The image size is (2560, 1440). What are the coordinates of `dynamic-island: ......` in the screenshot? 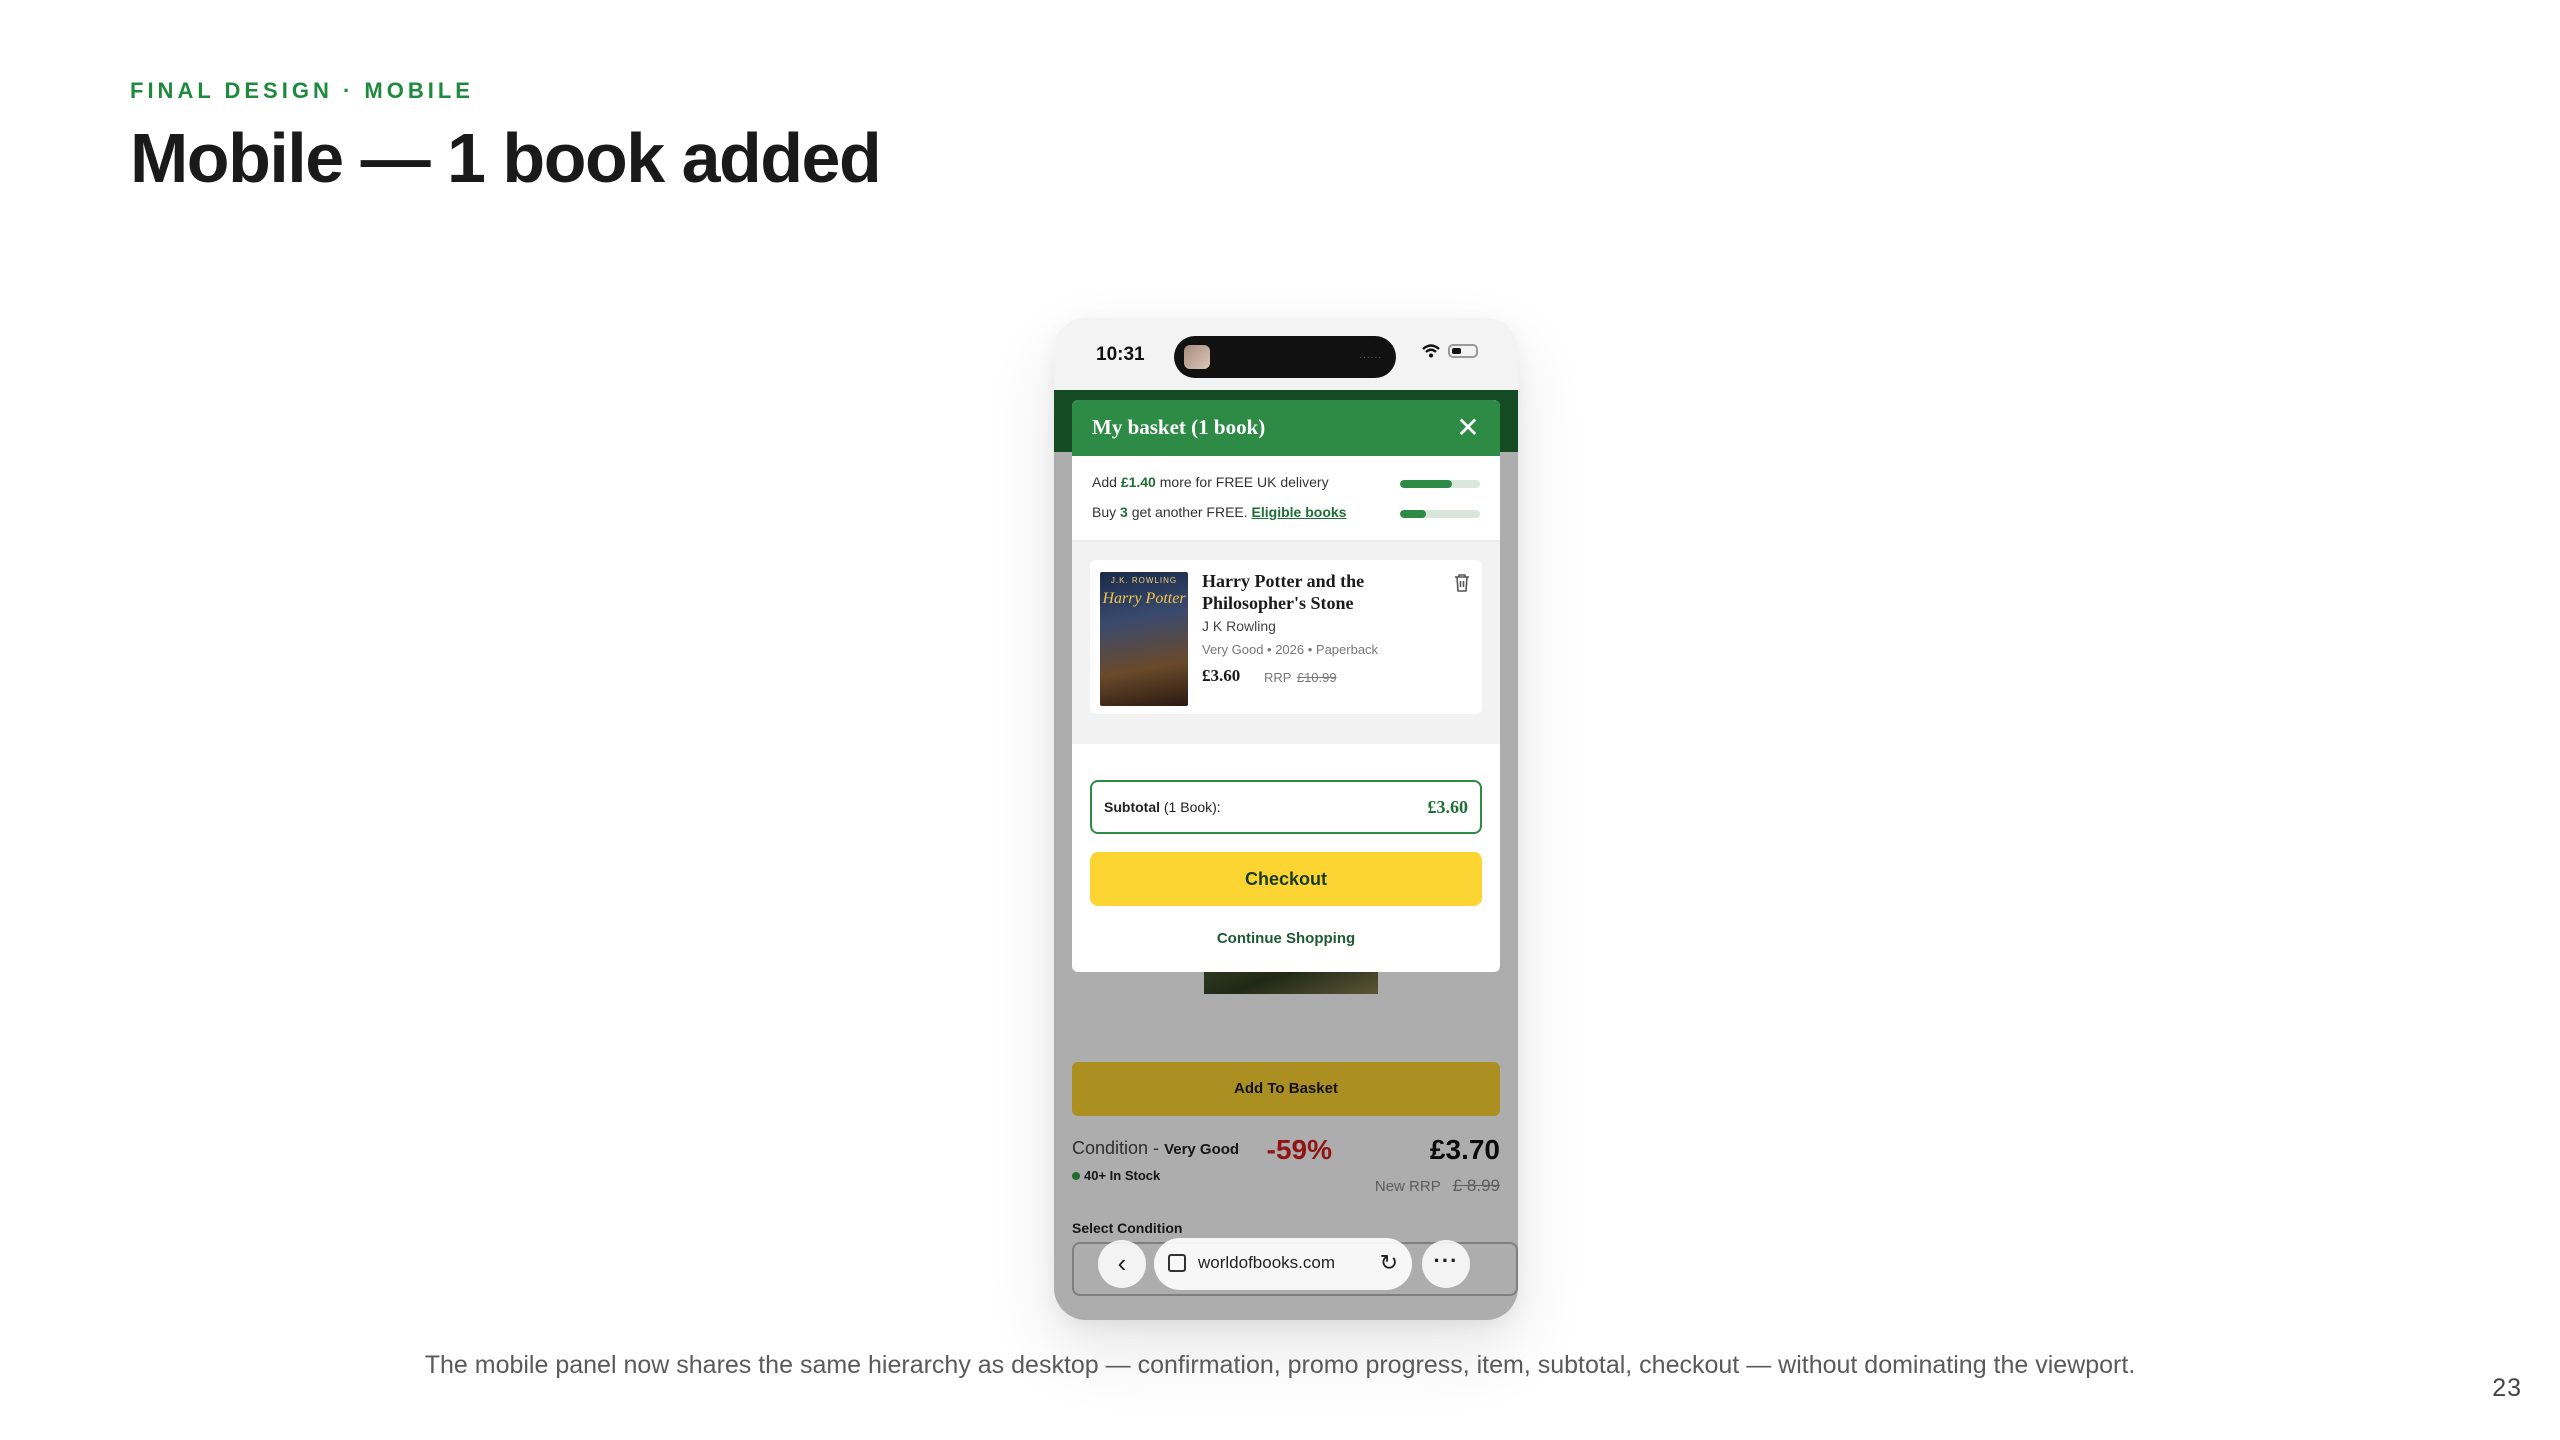 It's located at (1285, 357).